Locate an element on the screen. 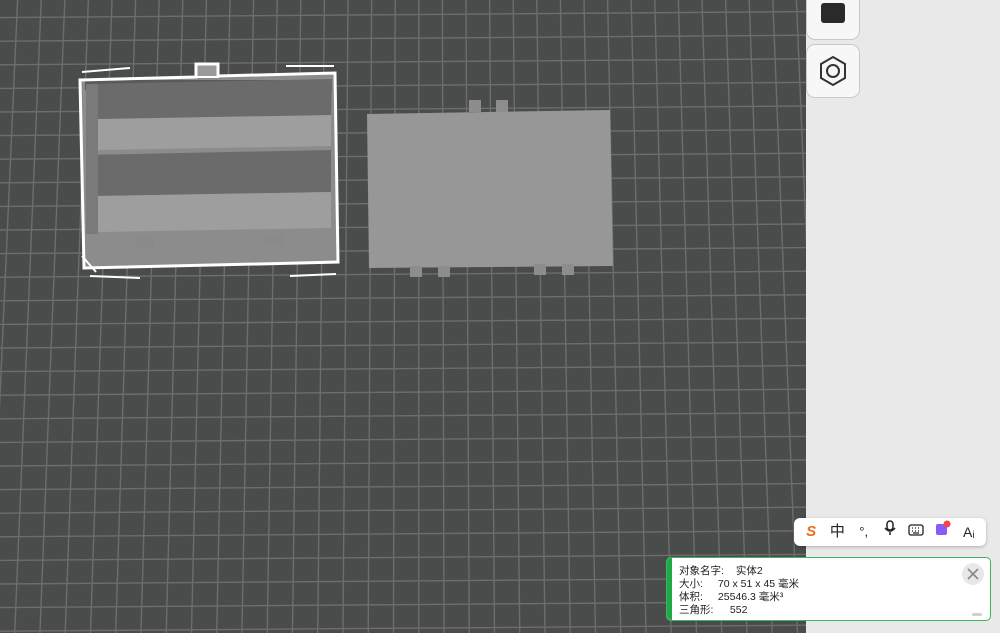 This screenshot has height=633, width=1000. punctuation-toggle: °, is located at coordinates (864, 532).